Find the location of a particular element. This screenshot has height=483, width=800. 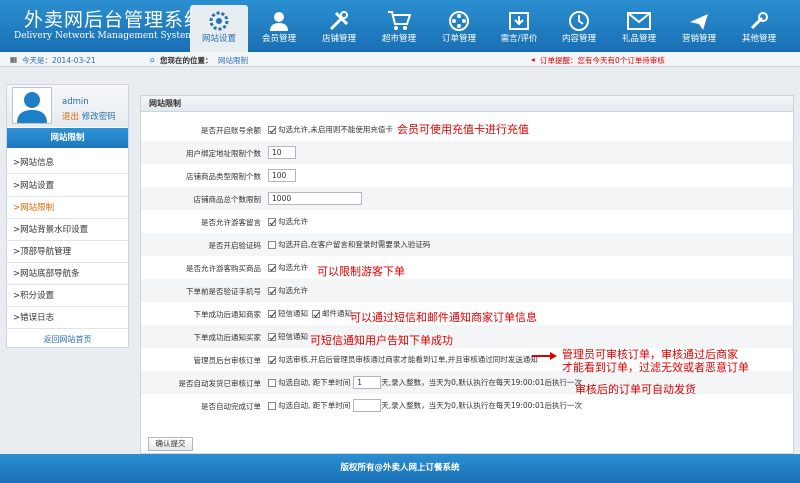

row-notify-buyer: 下单成功后通知买家 短信通知 is located at coordinates (467, 336).